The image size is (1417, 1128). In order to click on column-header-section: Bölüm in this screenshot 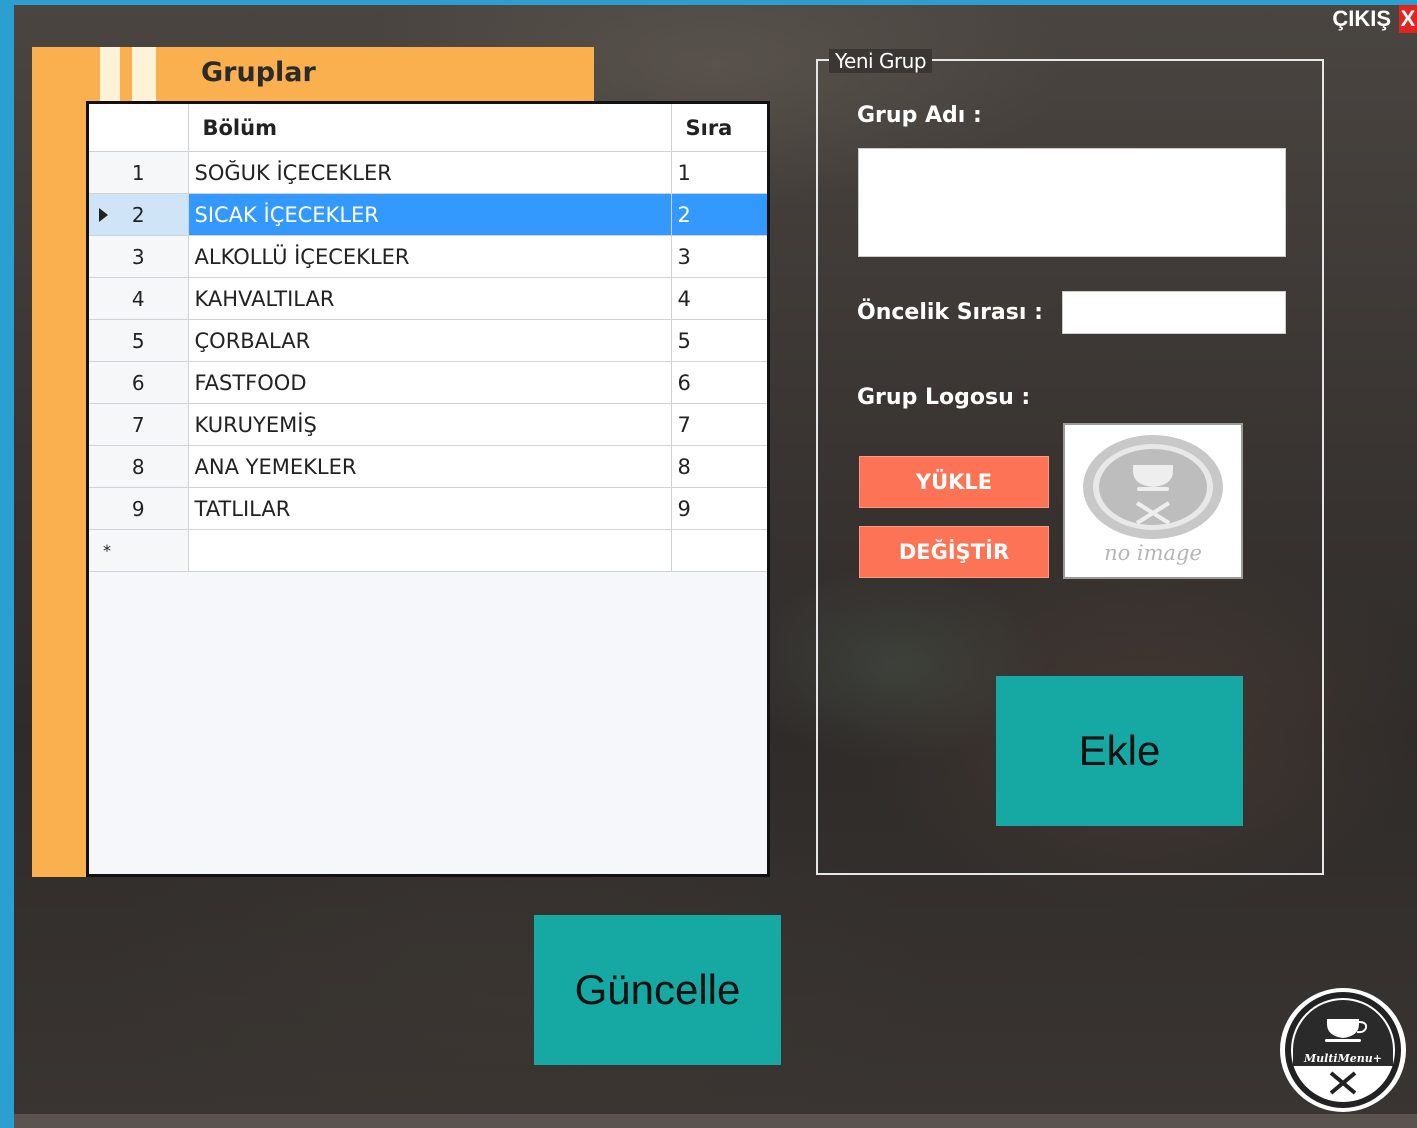, I will do `click(430, 128)`.